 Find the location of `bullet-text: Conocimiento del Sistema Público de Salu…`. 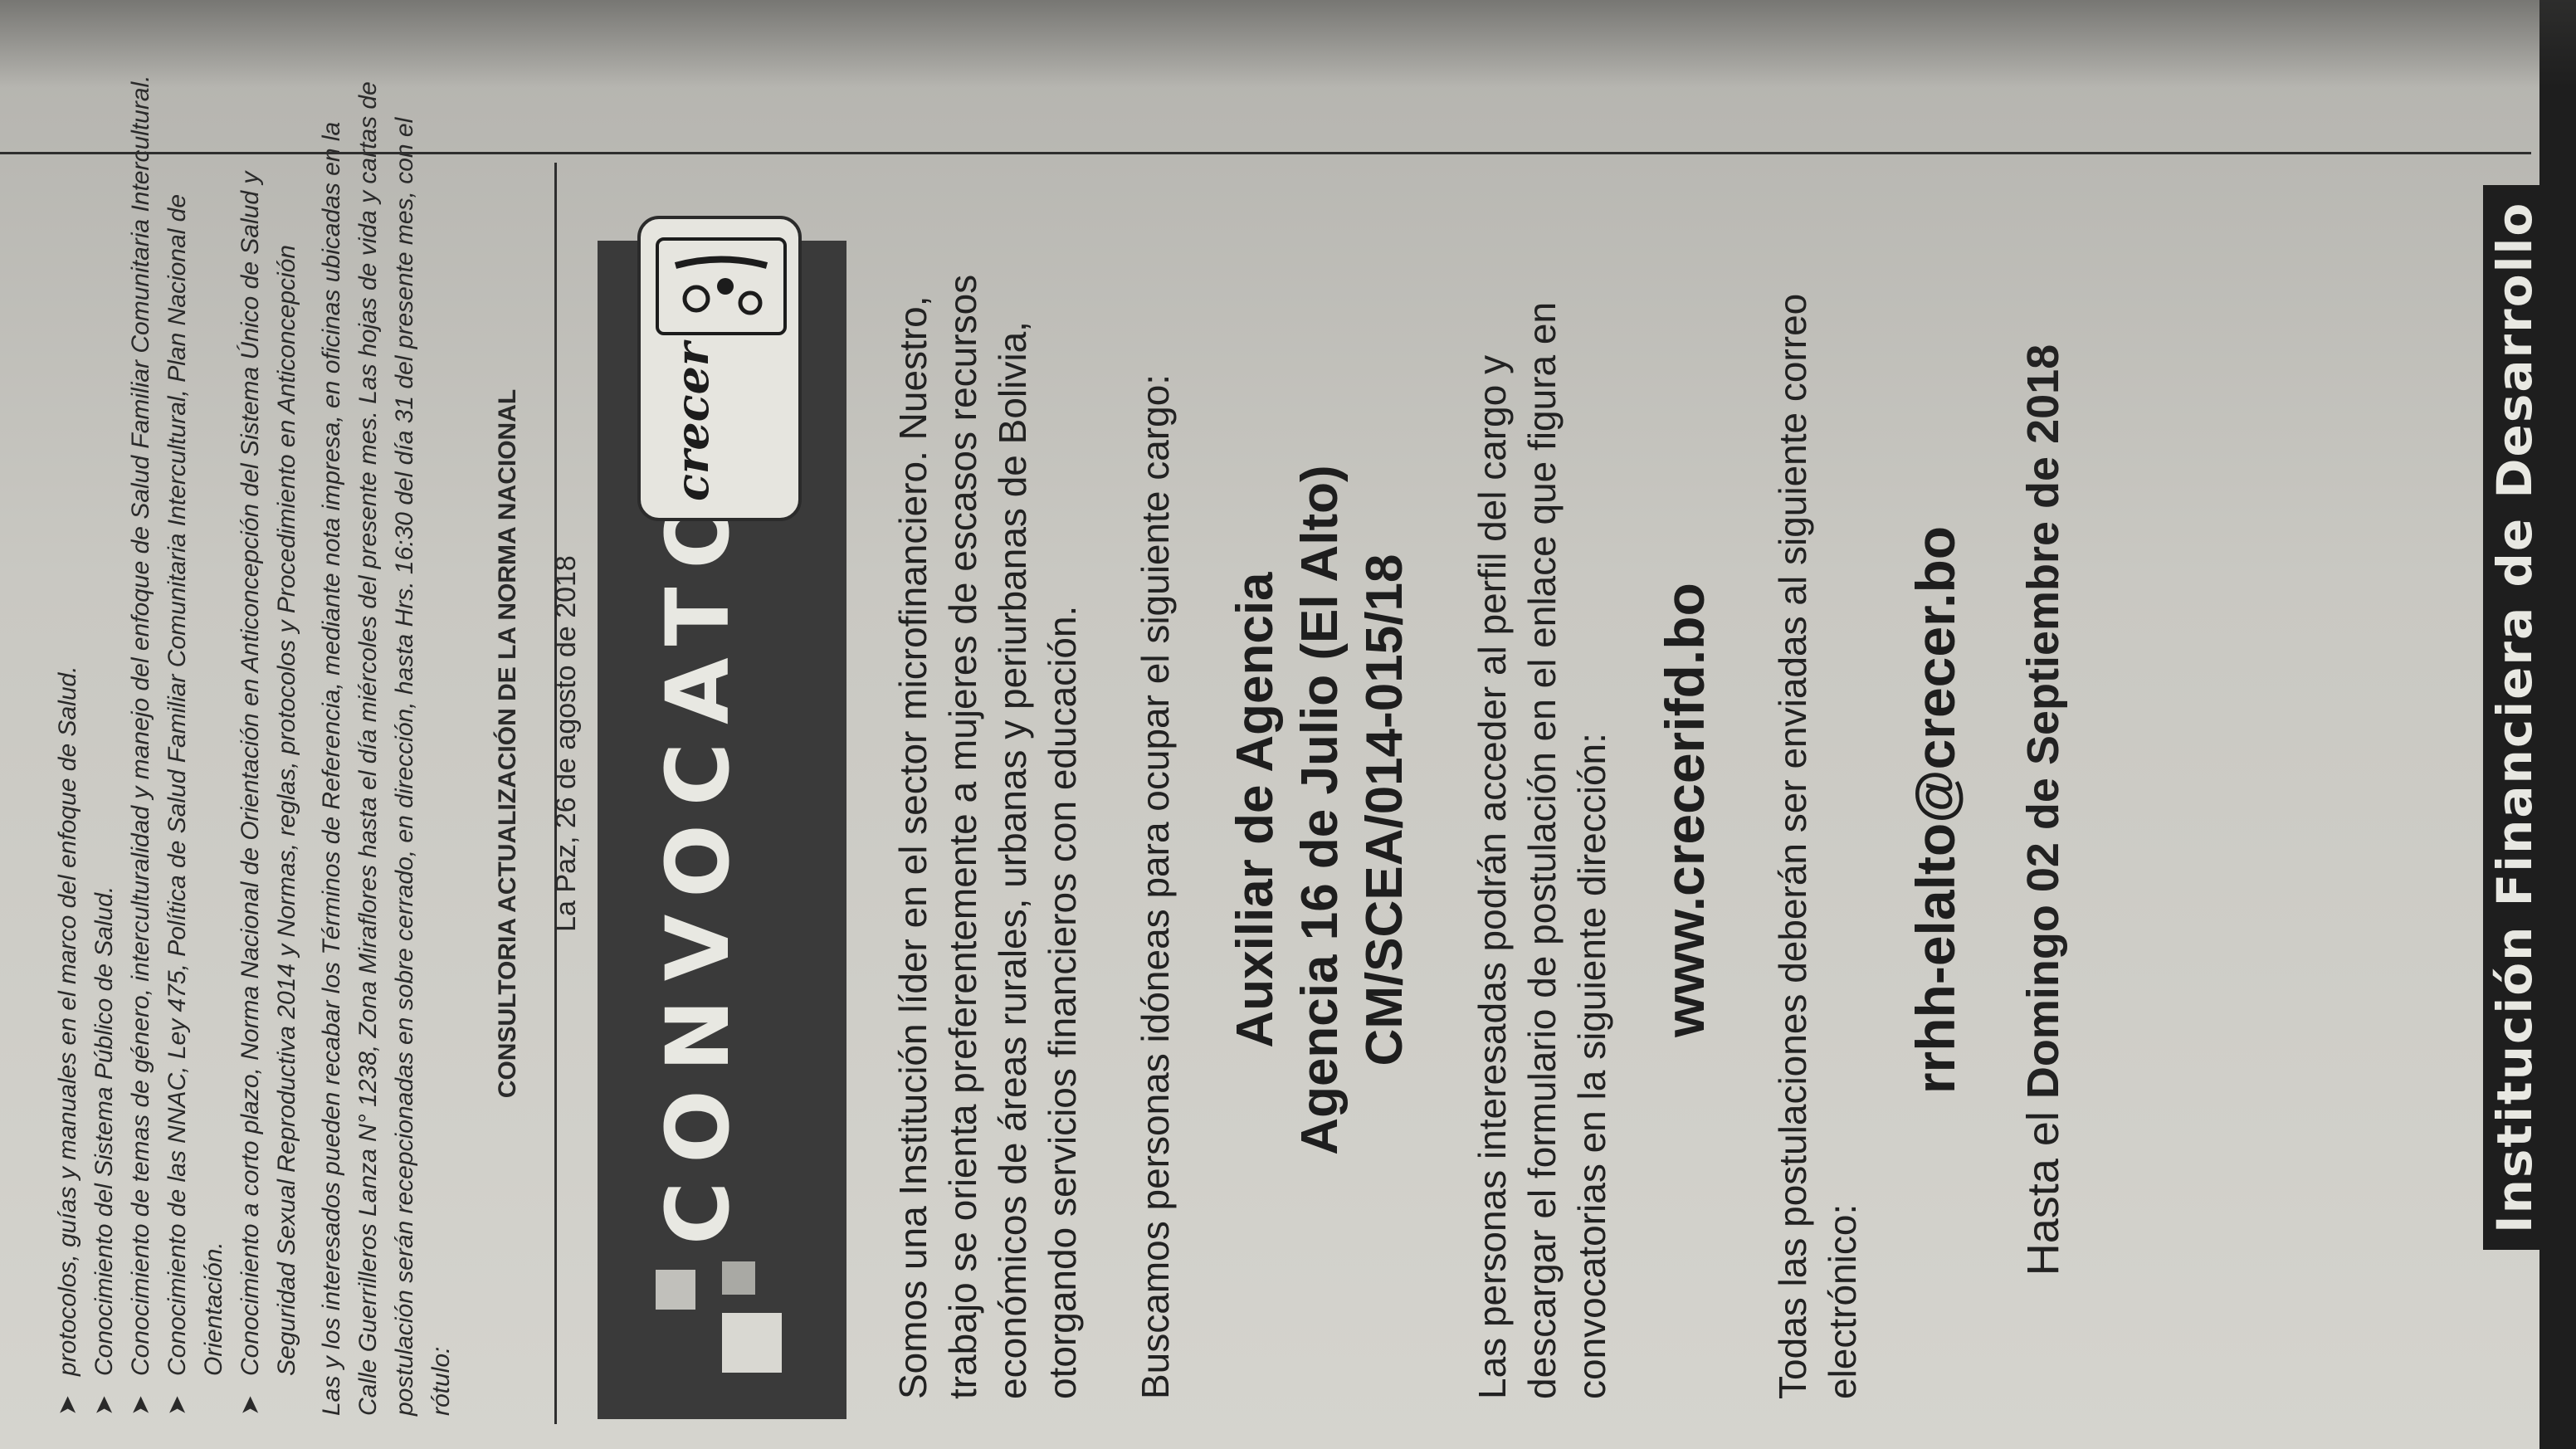

bullet-text: Conocimiento del Sistema Público de Salu… is located at coordinates (104, 1131).